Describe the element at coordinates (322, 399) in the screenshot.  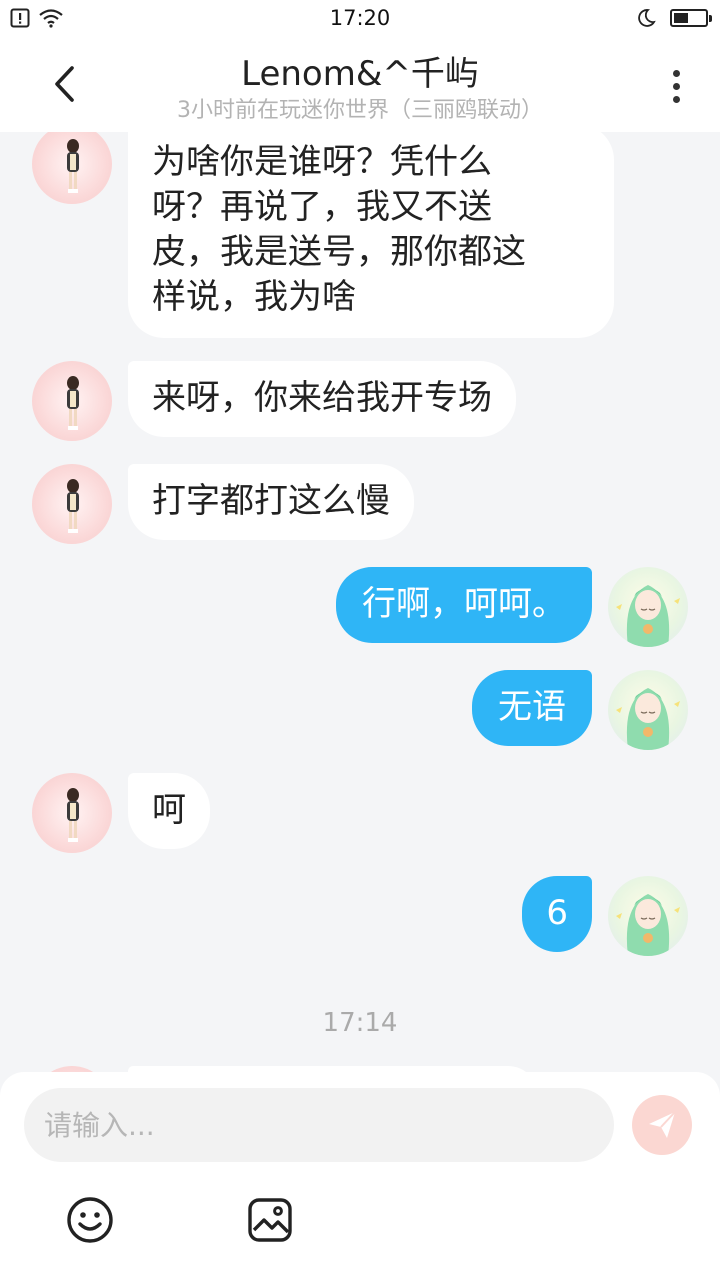
I see `message-bubble-incoming: 来呀，你来给我开专场` at that location.